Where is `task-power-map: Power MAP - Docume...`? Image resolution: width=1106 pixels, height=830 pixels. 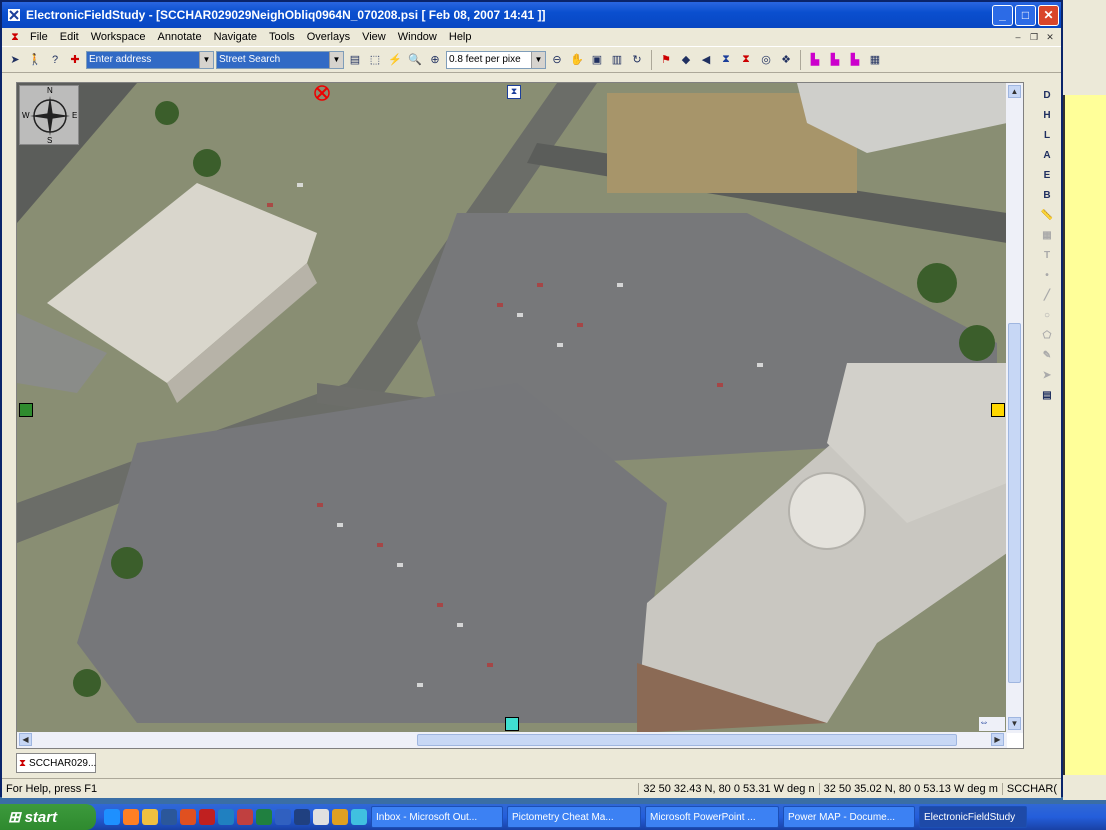 task-power-map: Power MAP - Docume... is located at coordinates (849, 817).